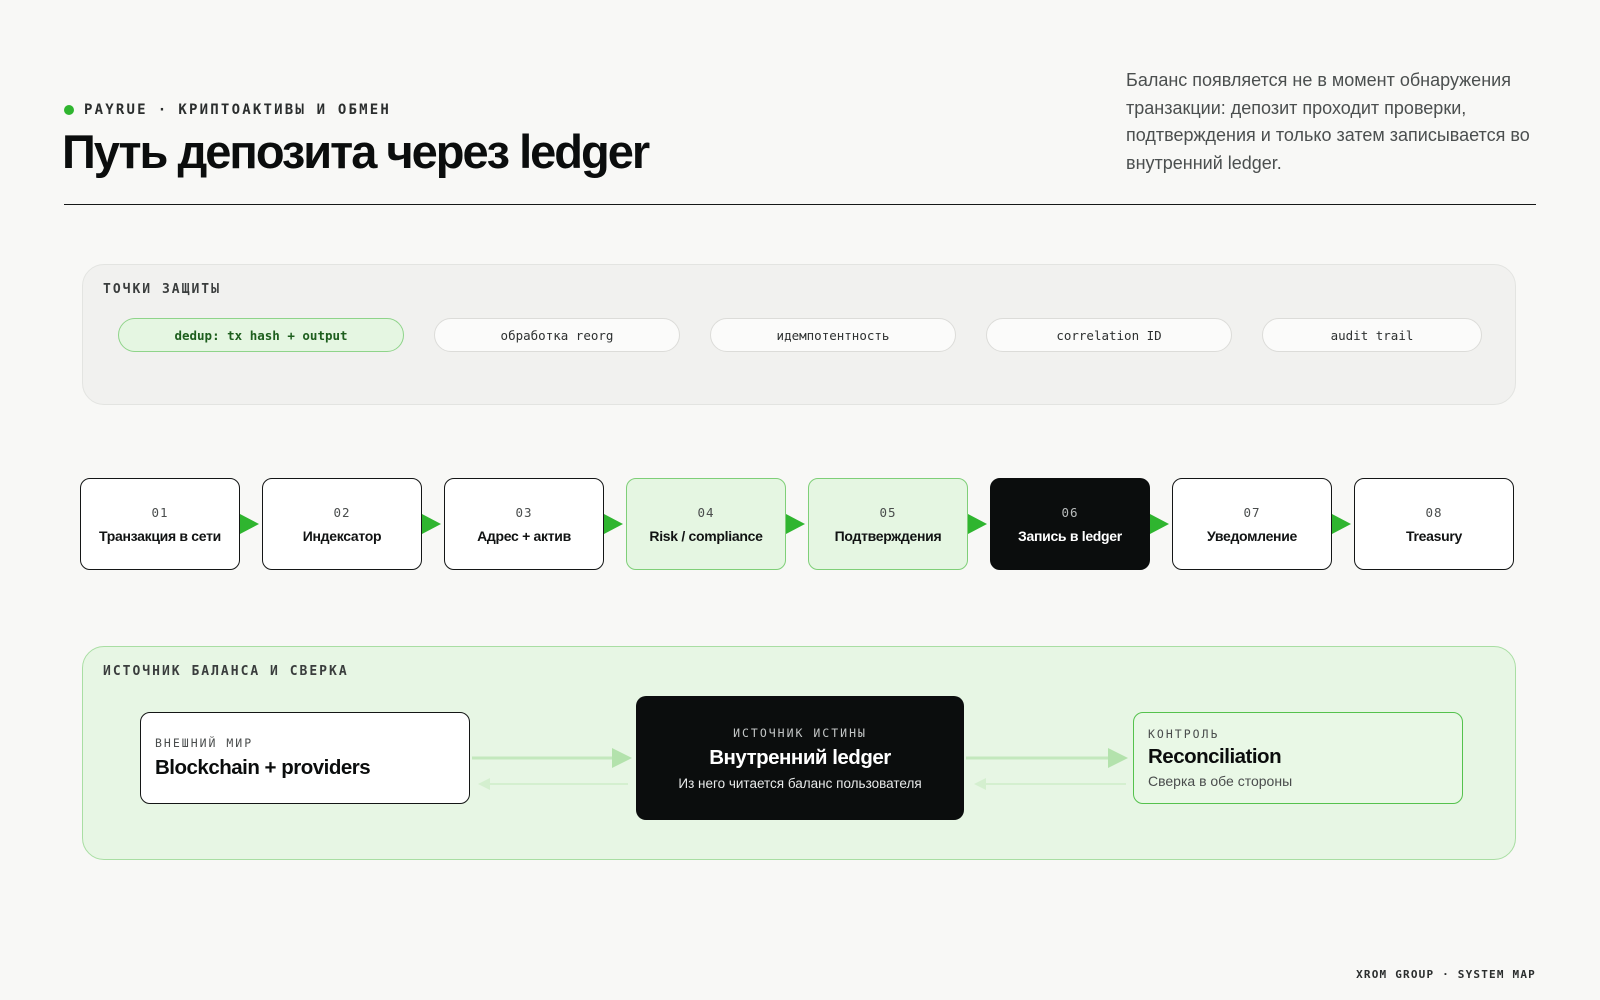 The height and width of the screenshot is (1000, 1600). What do you see at coordinates (524, 535) in the screenshot?
I see `step-name: Адрес + актив` at bounding box center [524, 535].